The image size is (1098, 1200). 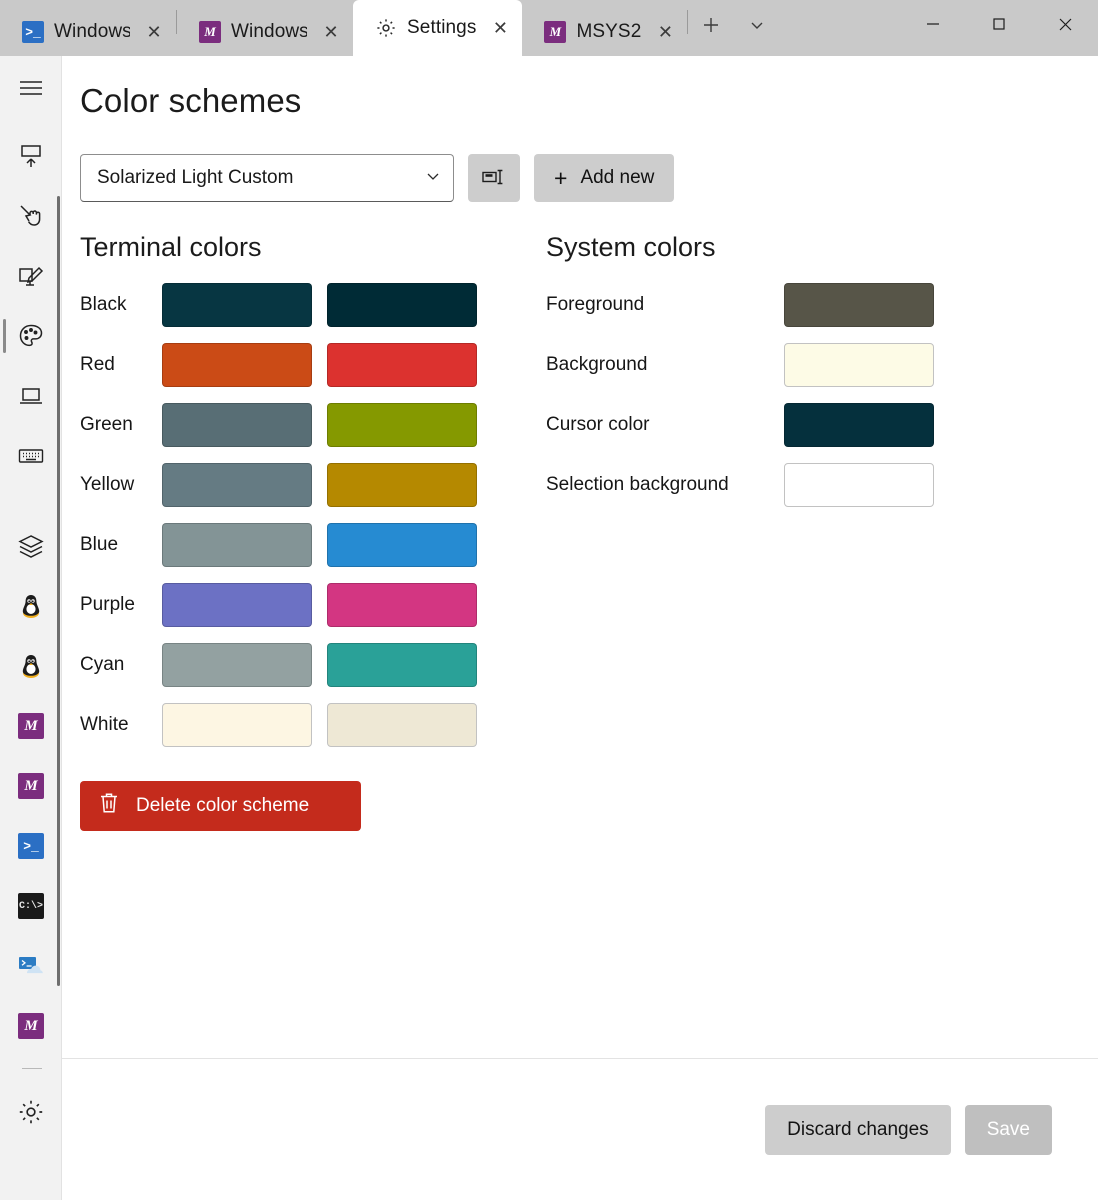 I want to click on sidebar-item-actions, so click(x=31, y=456).